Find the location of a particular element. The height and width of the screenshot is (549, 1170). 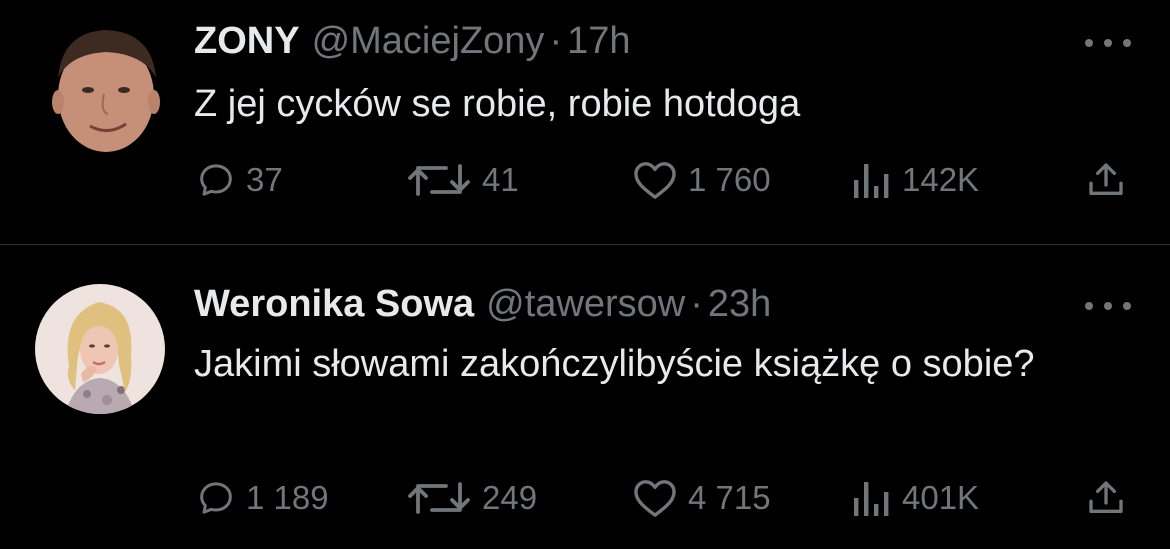

repost-button: 249 is located at coordinates (471, 498).